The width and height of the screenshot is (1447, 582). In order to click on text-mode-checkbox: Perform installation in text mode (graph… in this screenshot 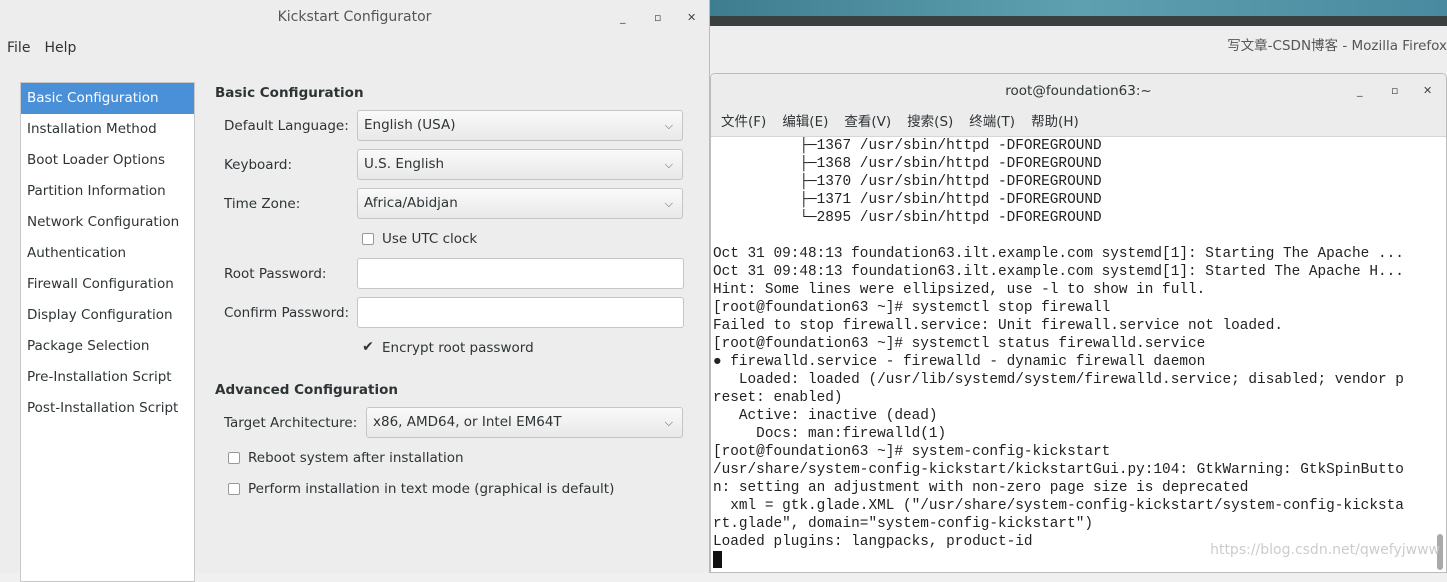, I will do `click(421, 489)`.